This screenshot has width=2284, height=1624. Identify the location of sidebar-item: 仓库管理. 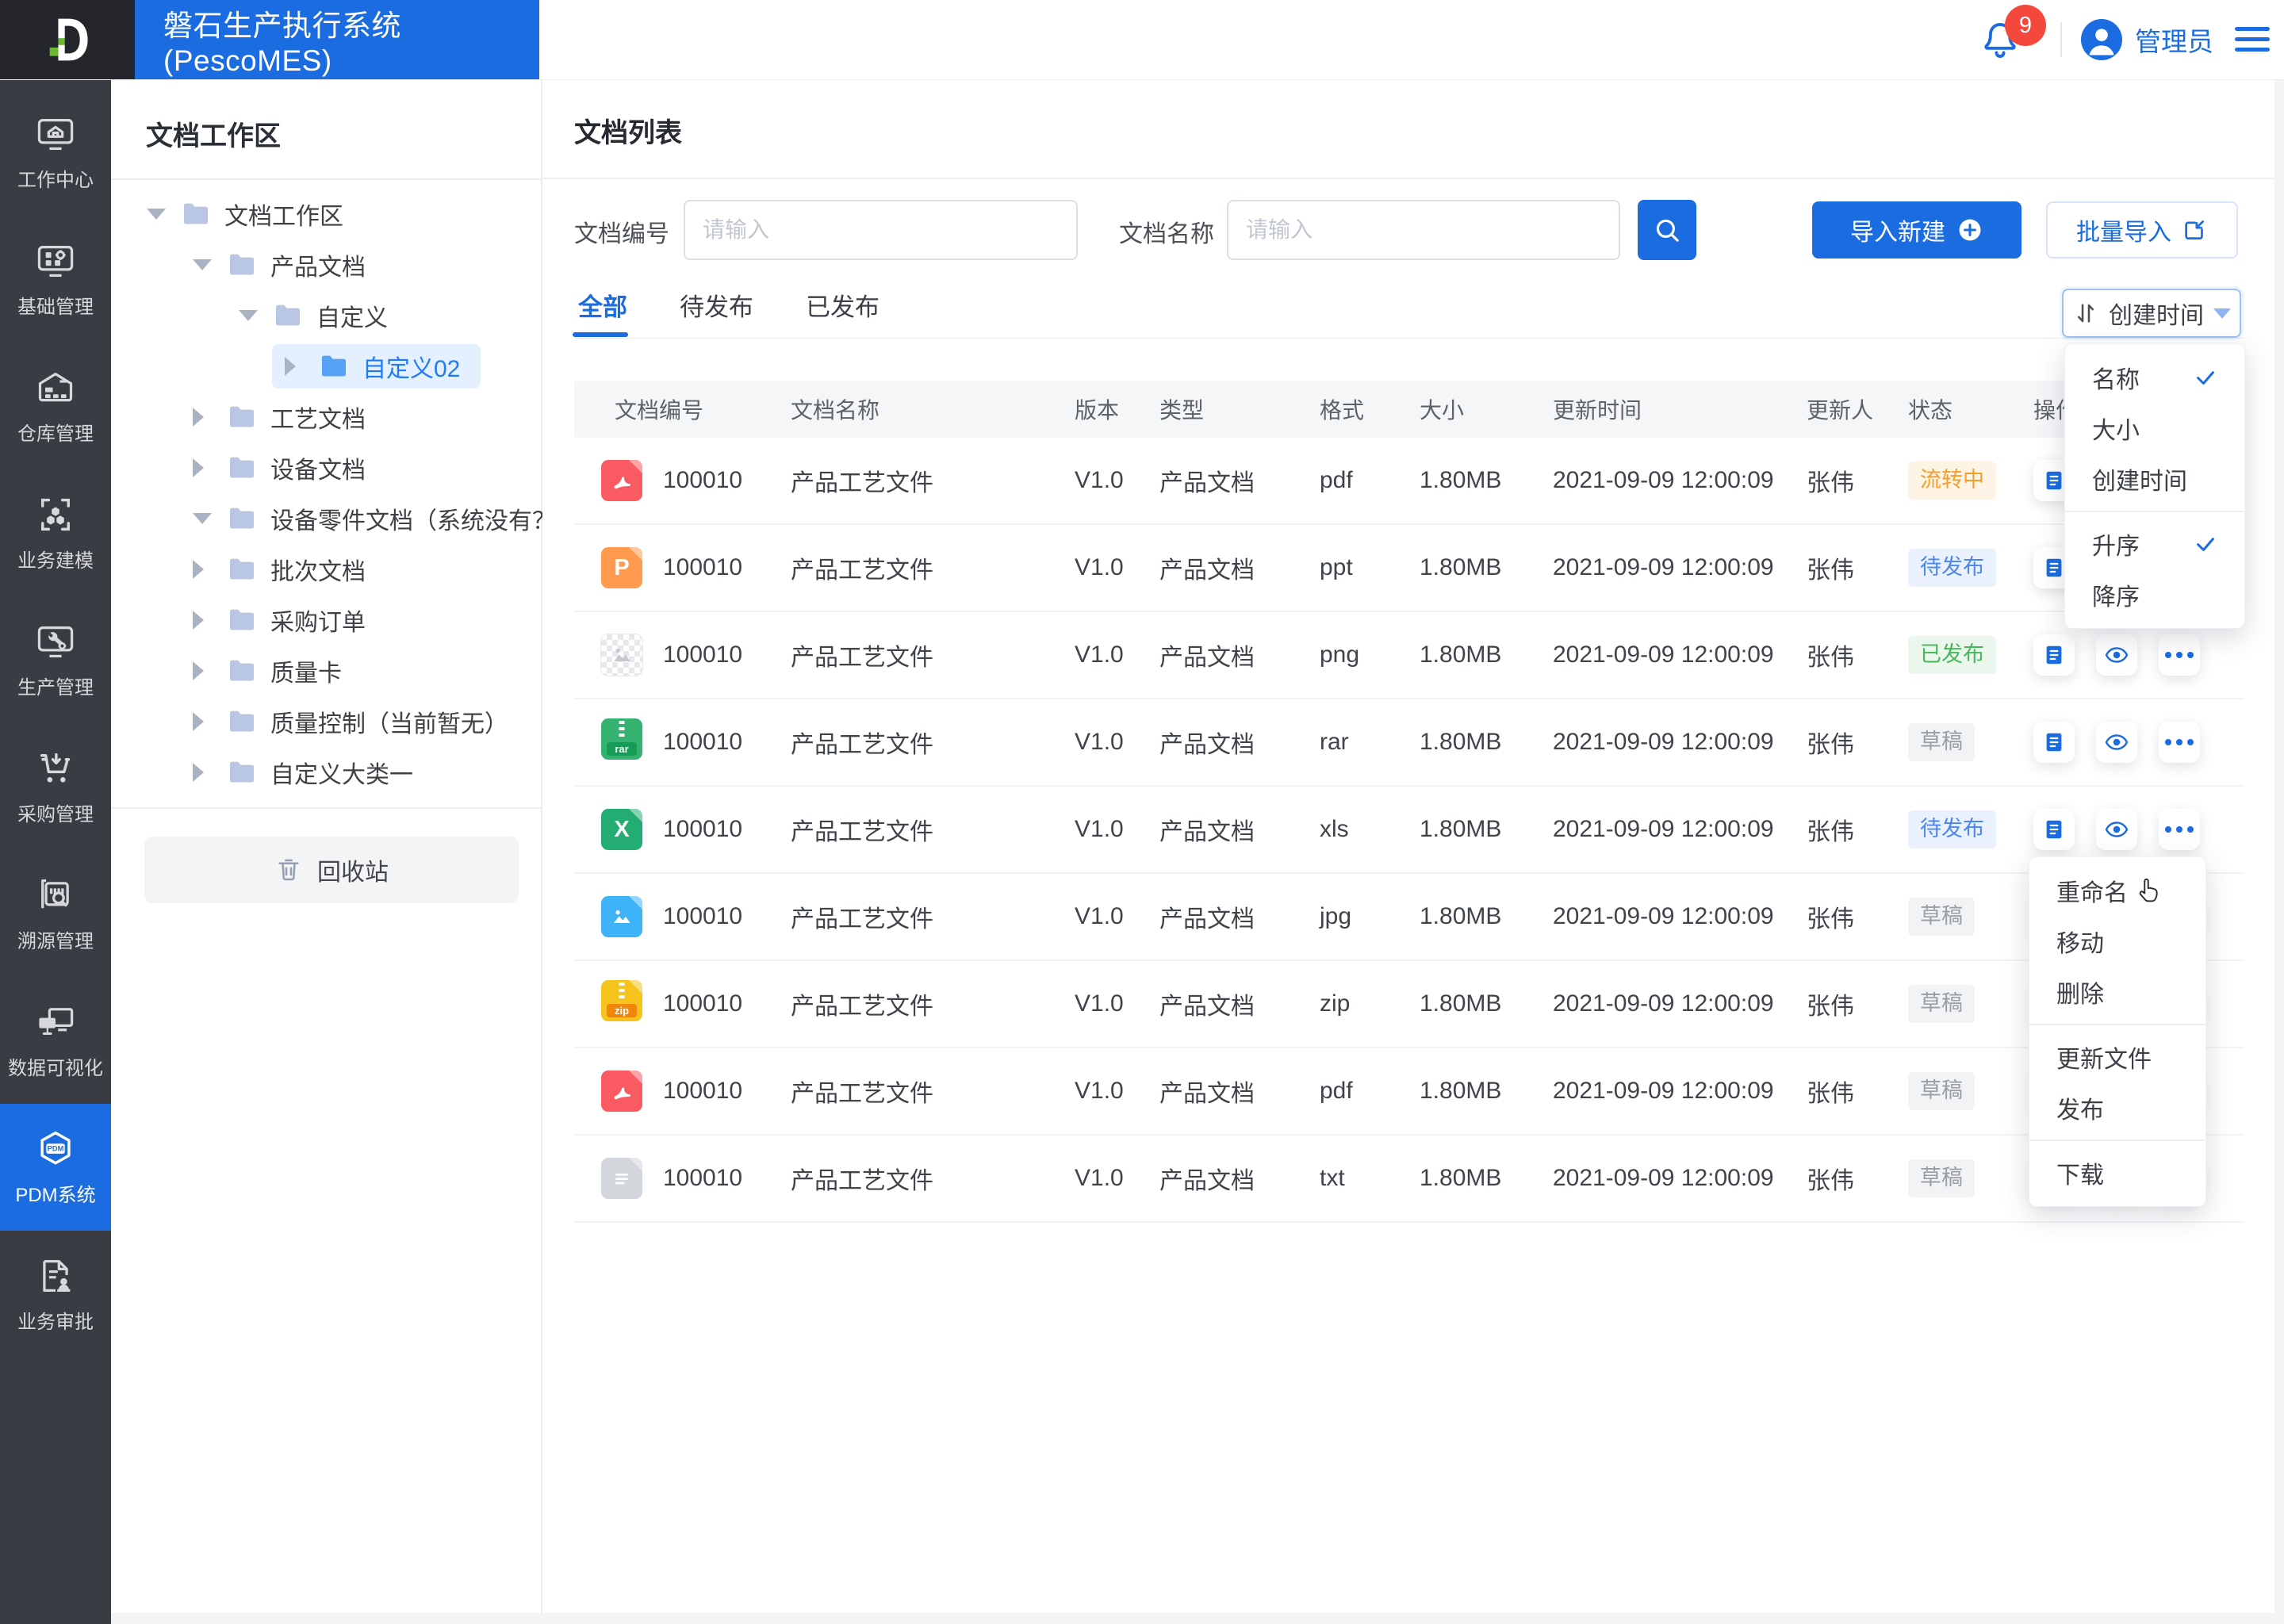
(55, 406).